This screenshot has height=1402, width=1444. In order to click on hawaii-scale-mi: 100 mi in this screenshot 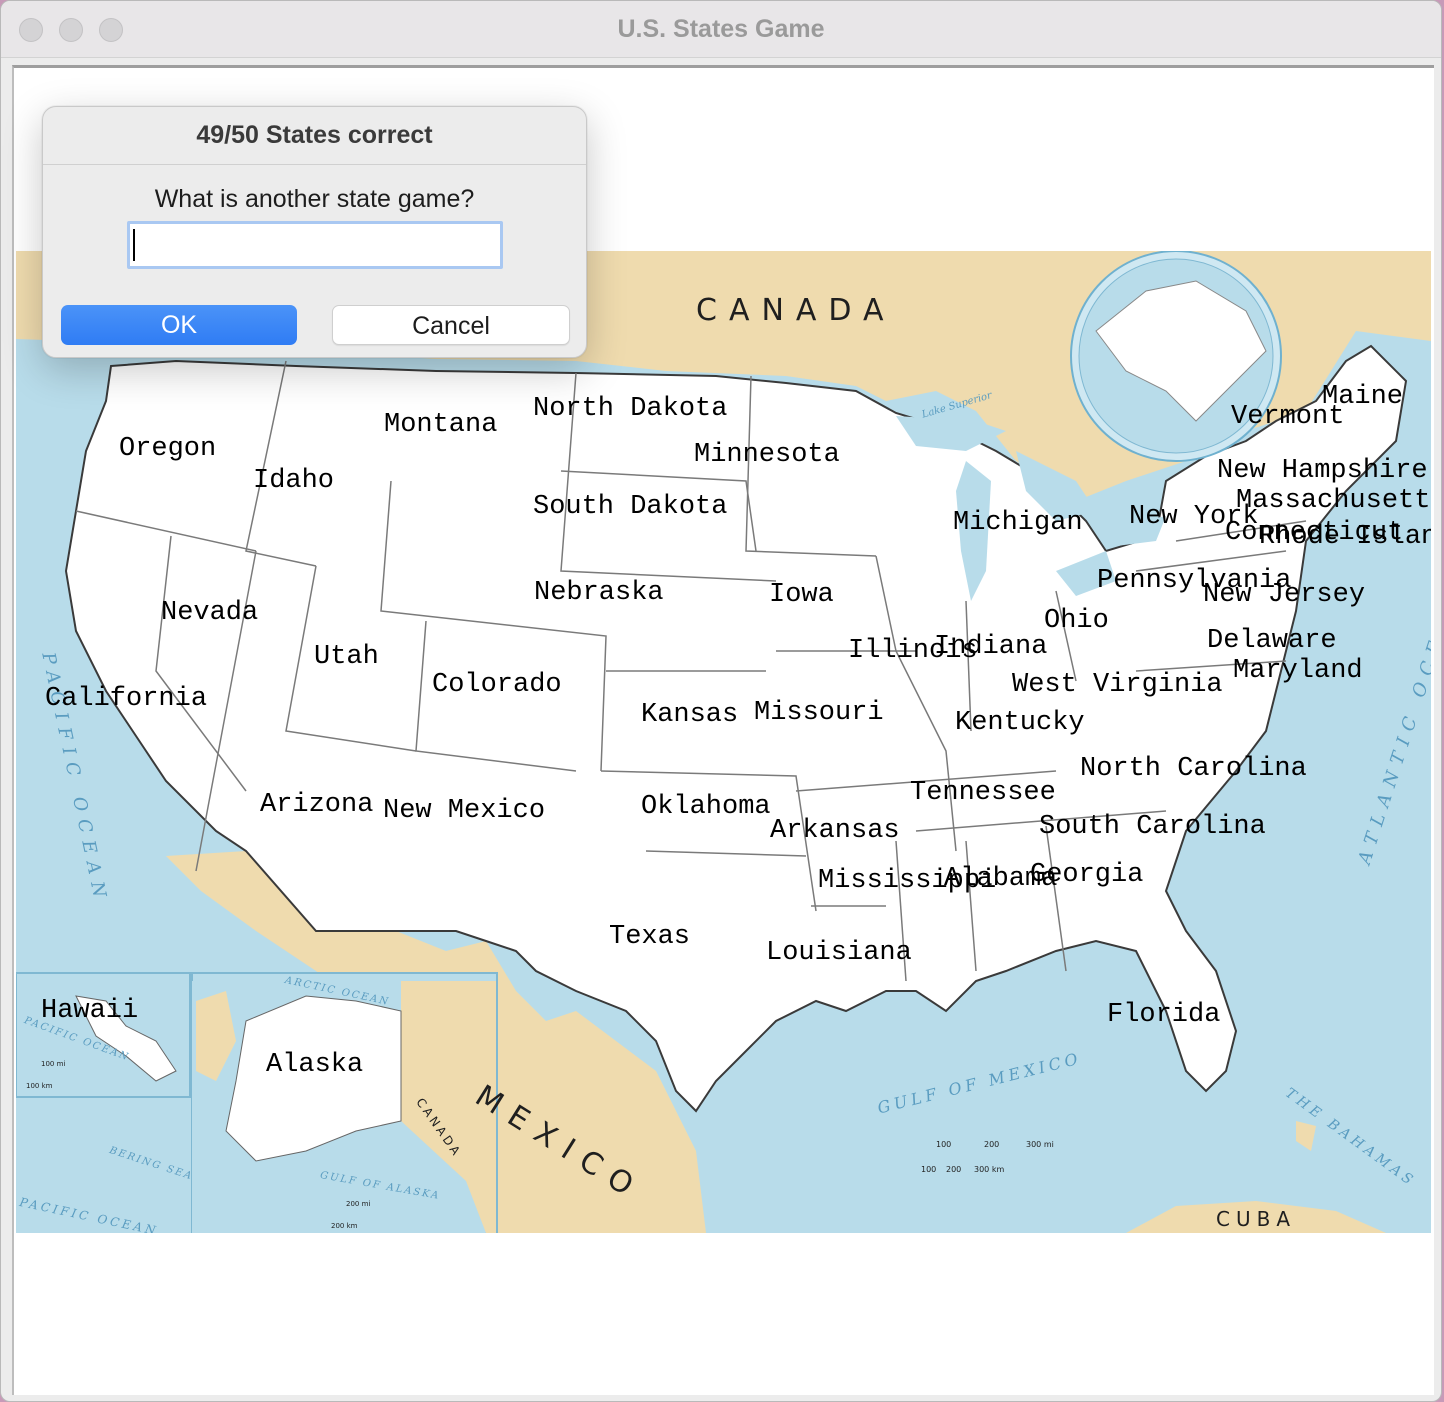, I will do `click(53, 1064)`.